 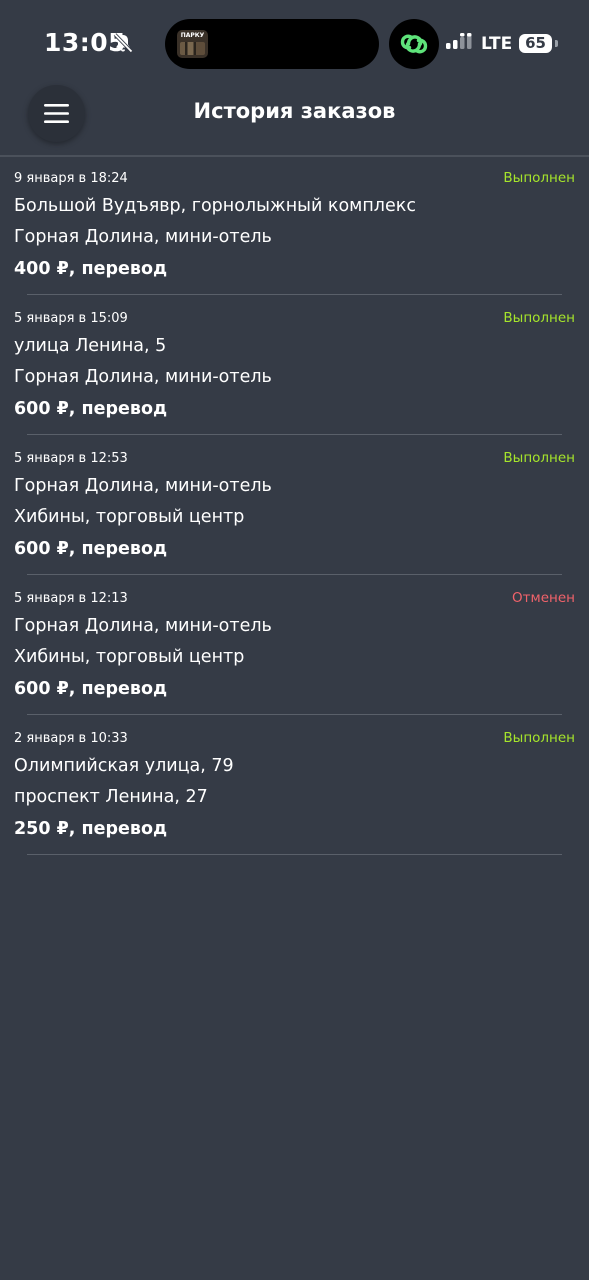 I want to click on order-date: 2 января в 10:33, so click(x=71, y=738).